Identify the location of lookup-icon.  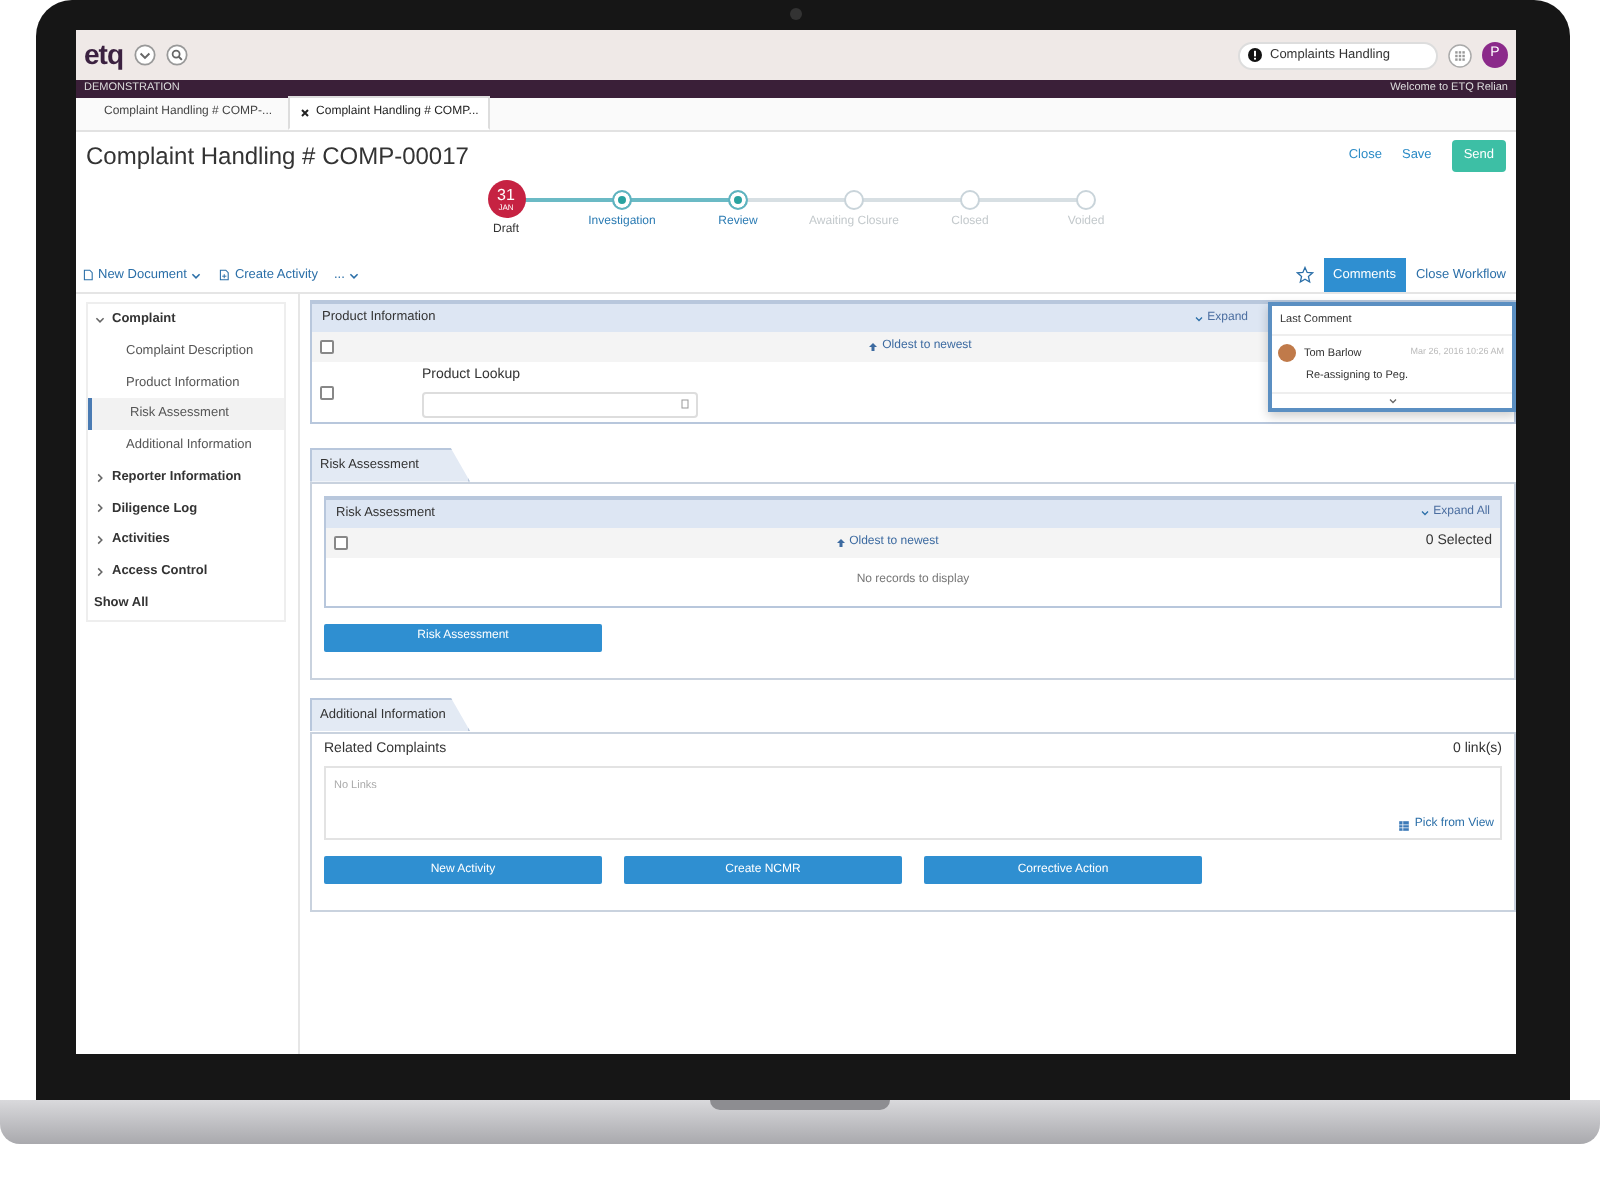
(685, 404).